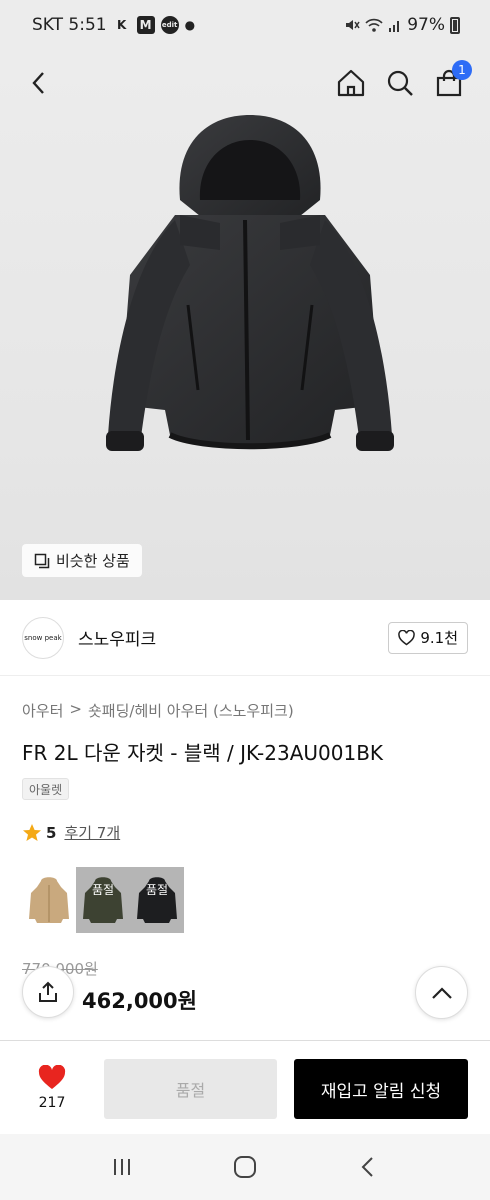 This screenshot has height=1200, width=490. I want to click on battery-icon, so click(455, 25).